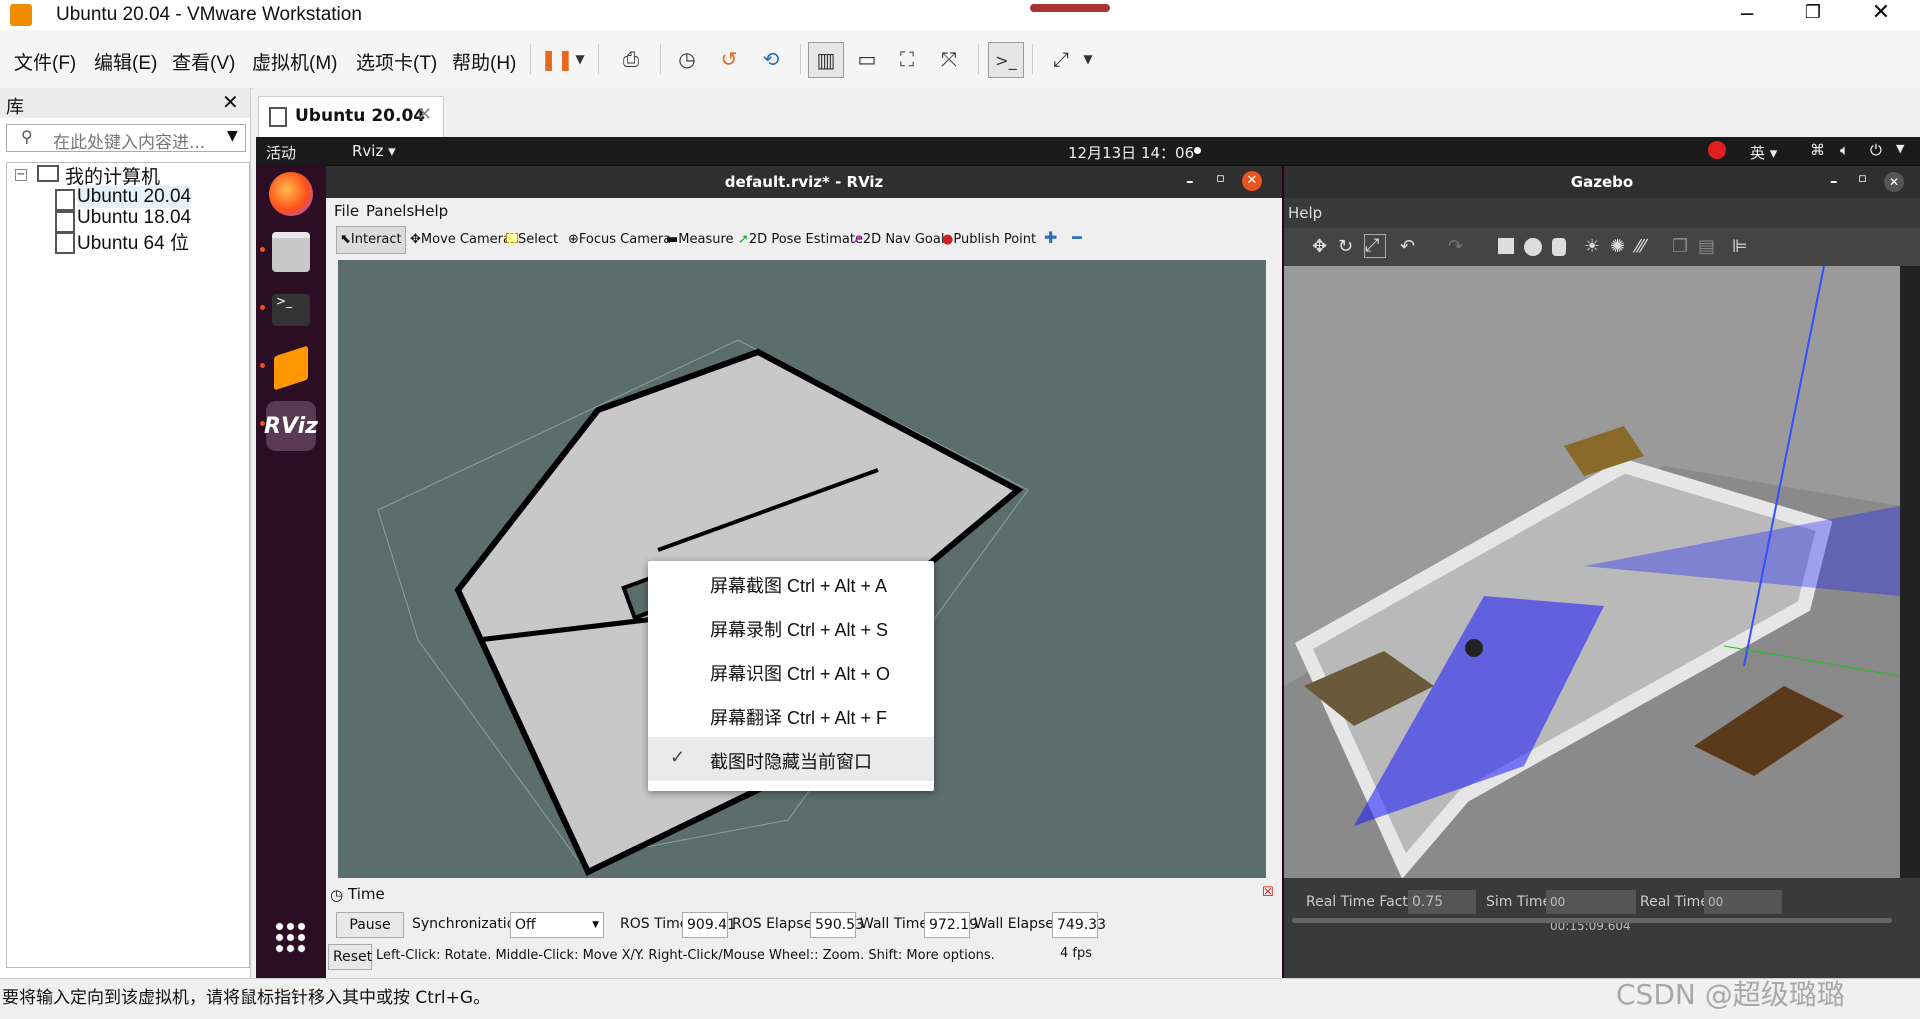  I want to click on snapshot-icon: ◷, so click(687, 59).